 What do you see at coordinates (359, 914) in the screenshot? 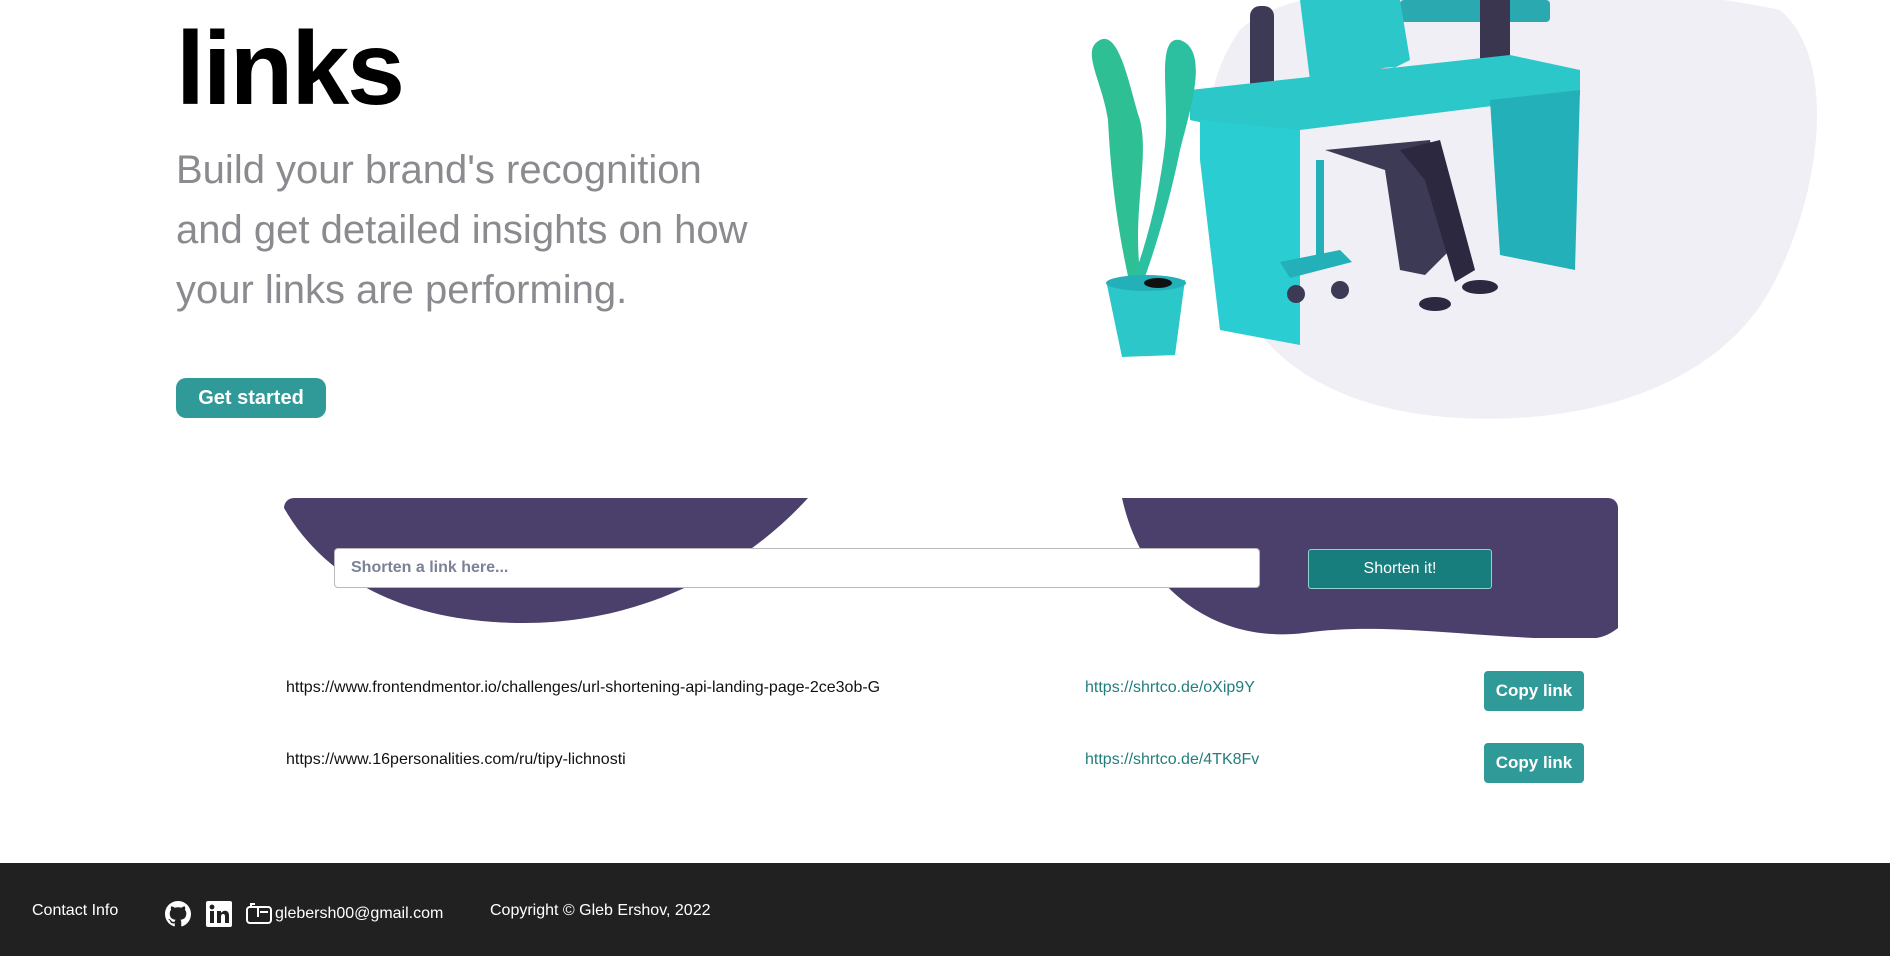
I see `email-link: glebersh00@gmail.com` at bounding box center [359, 914].